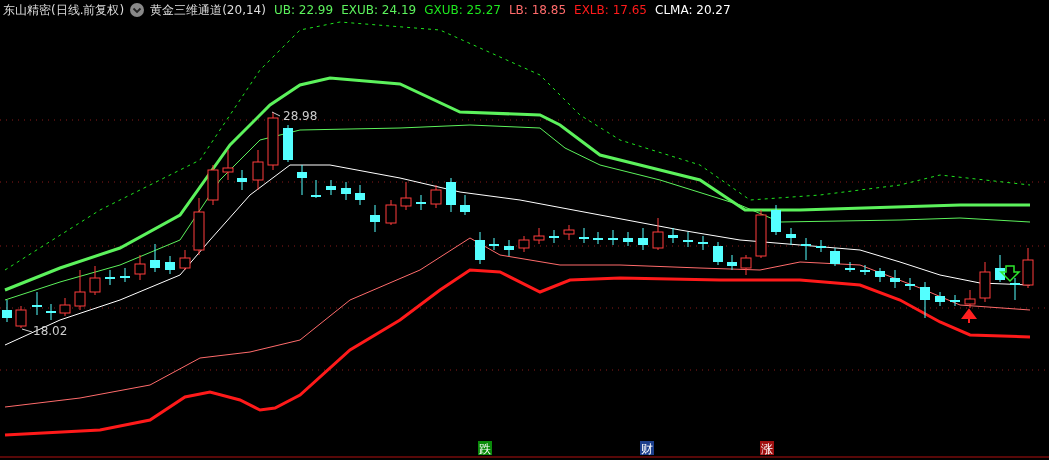 This screenshot has width=1049, height=460. I want to click on legend-value: UB: 22.99, so click(303, 10).